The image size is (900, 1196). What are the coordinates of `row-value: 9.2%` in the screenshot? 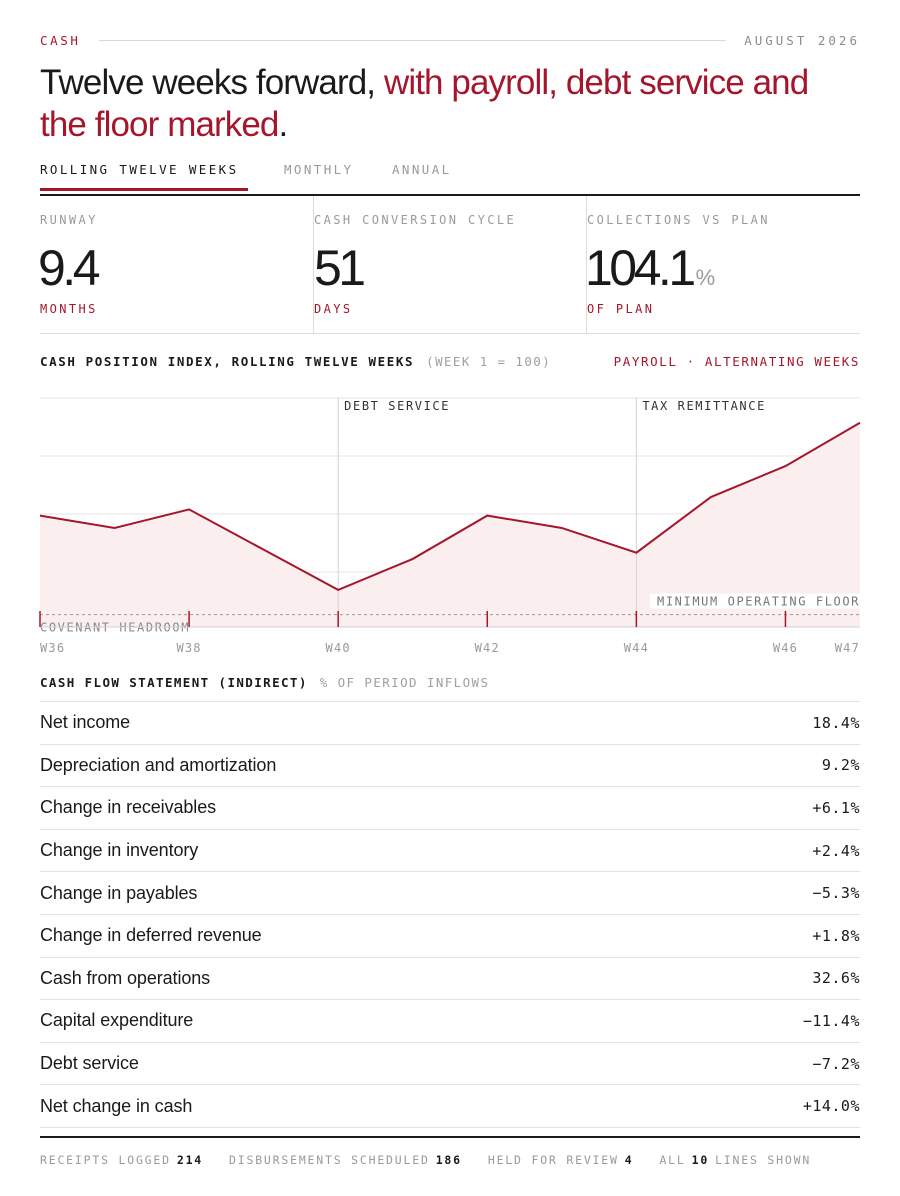 It's located at (840, 765).